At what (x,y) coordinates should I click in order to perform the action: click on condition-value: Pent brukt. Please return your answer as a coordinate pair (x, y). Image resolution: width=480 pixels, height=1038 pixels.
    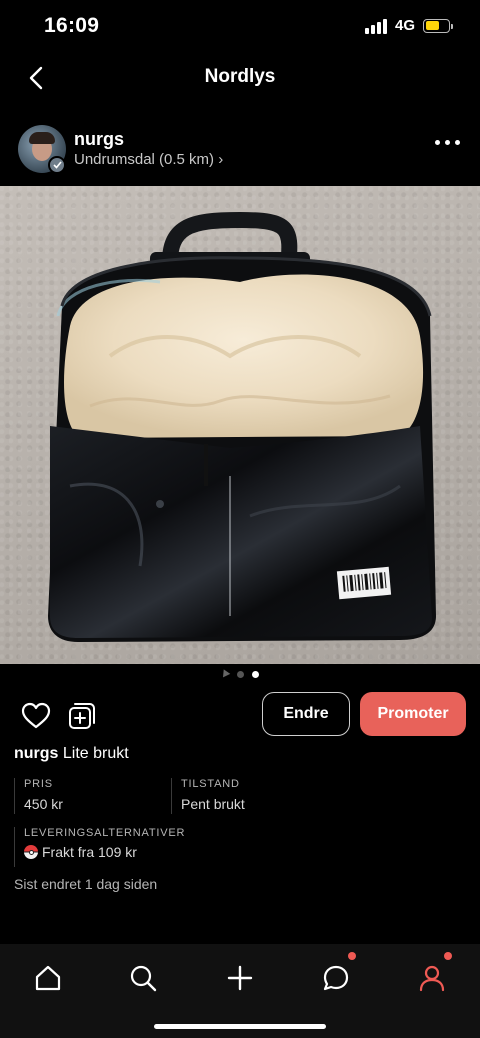
    Looking at the image, I should click on (213, 804).